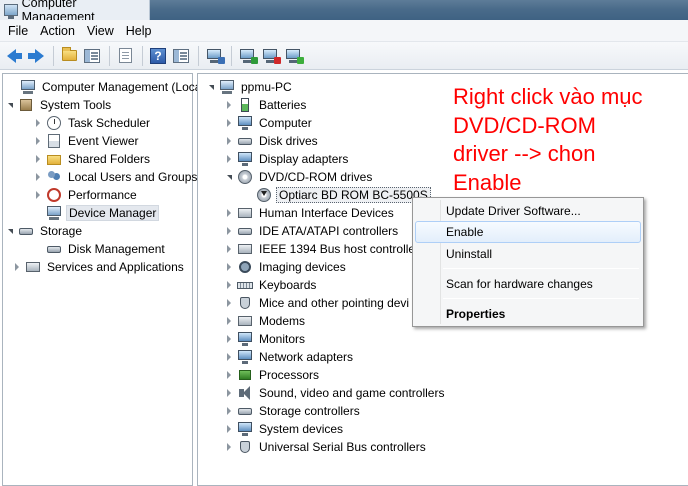 Image resolution: width=688 pixels, height=486 pixels. Describe the element at coordinates (343, 195) in the screenshot. I see `device-optiarc-bd-rom: Optiarc BD ROM BC-5500S` at that location.